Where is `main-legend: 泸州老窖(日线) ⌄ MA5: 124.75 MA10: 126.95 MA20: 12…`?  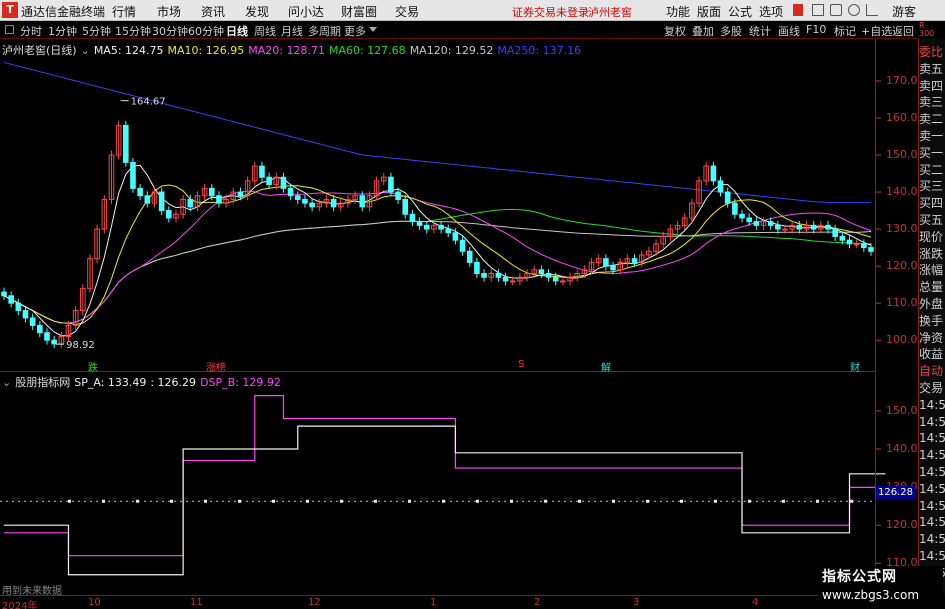 main-legend: 泸州老窖(日线) ⌄ MA5: 124.75 MA10: 126.95 MA20: 12… is located at coordinates (293, 50).